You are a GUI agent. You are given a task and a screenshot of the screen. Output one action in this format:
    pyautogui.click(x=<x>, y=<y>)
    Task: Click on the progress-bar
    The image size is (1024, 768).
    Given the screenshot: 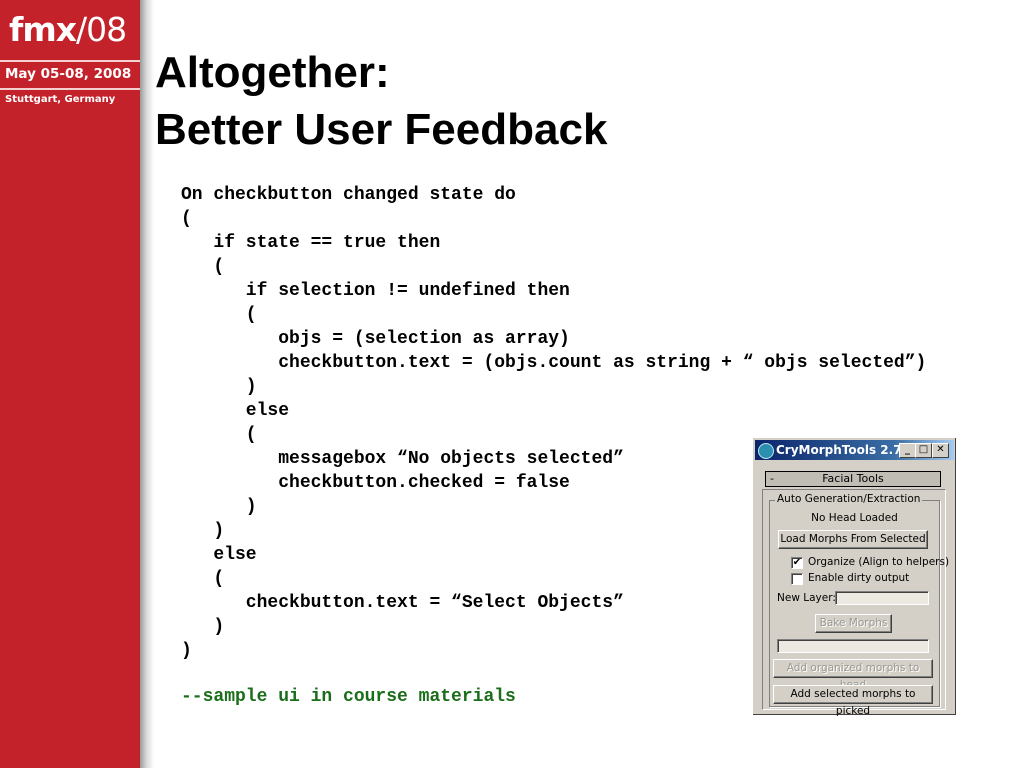 What is the action you would take?
    pyautogui.click(x=853, y=646)
    